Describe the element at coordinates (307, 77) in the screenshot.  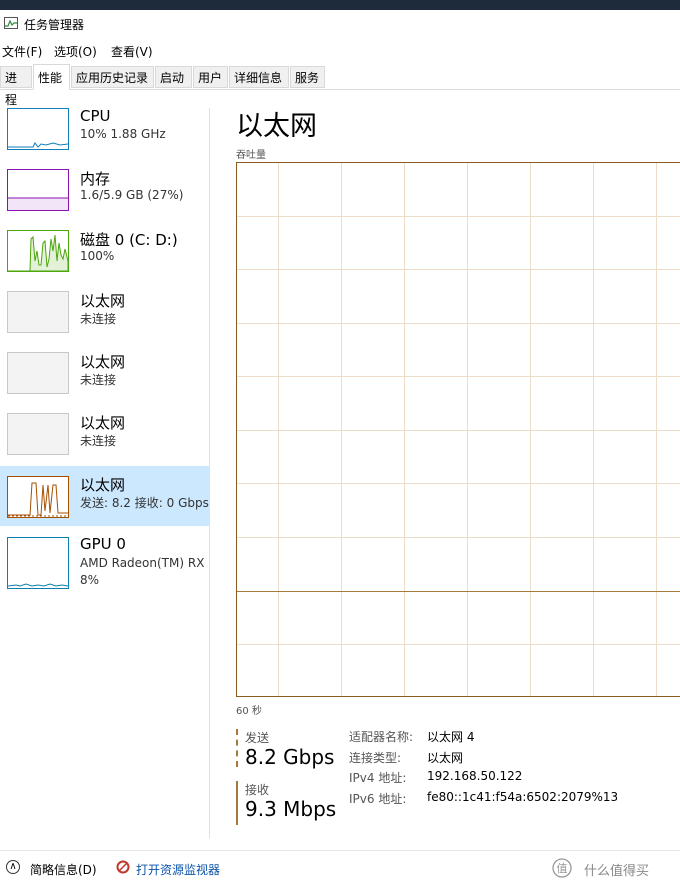
I see `tab-services: 服务` at that location.